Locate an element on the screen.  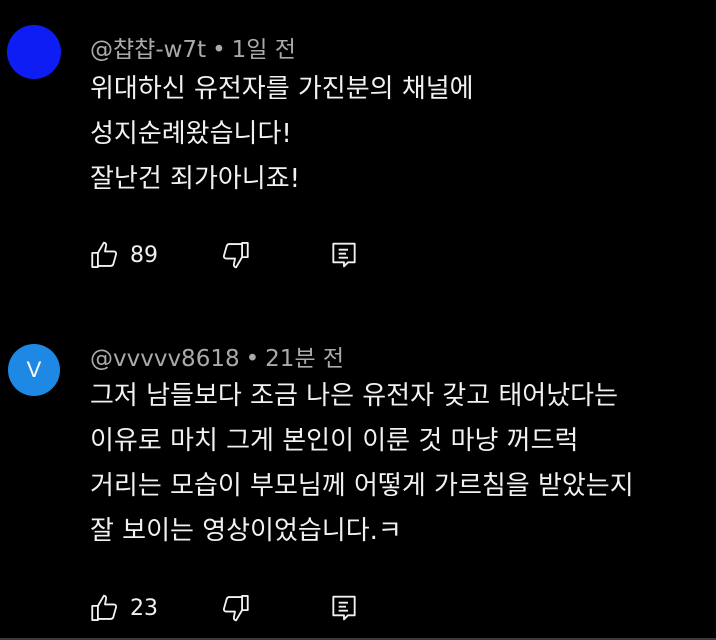
comment-header: @챱챱-w7t • 1일 전 is located at coordinates (193, 47).